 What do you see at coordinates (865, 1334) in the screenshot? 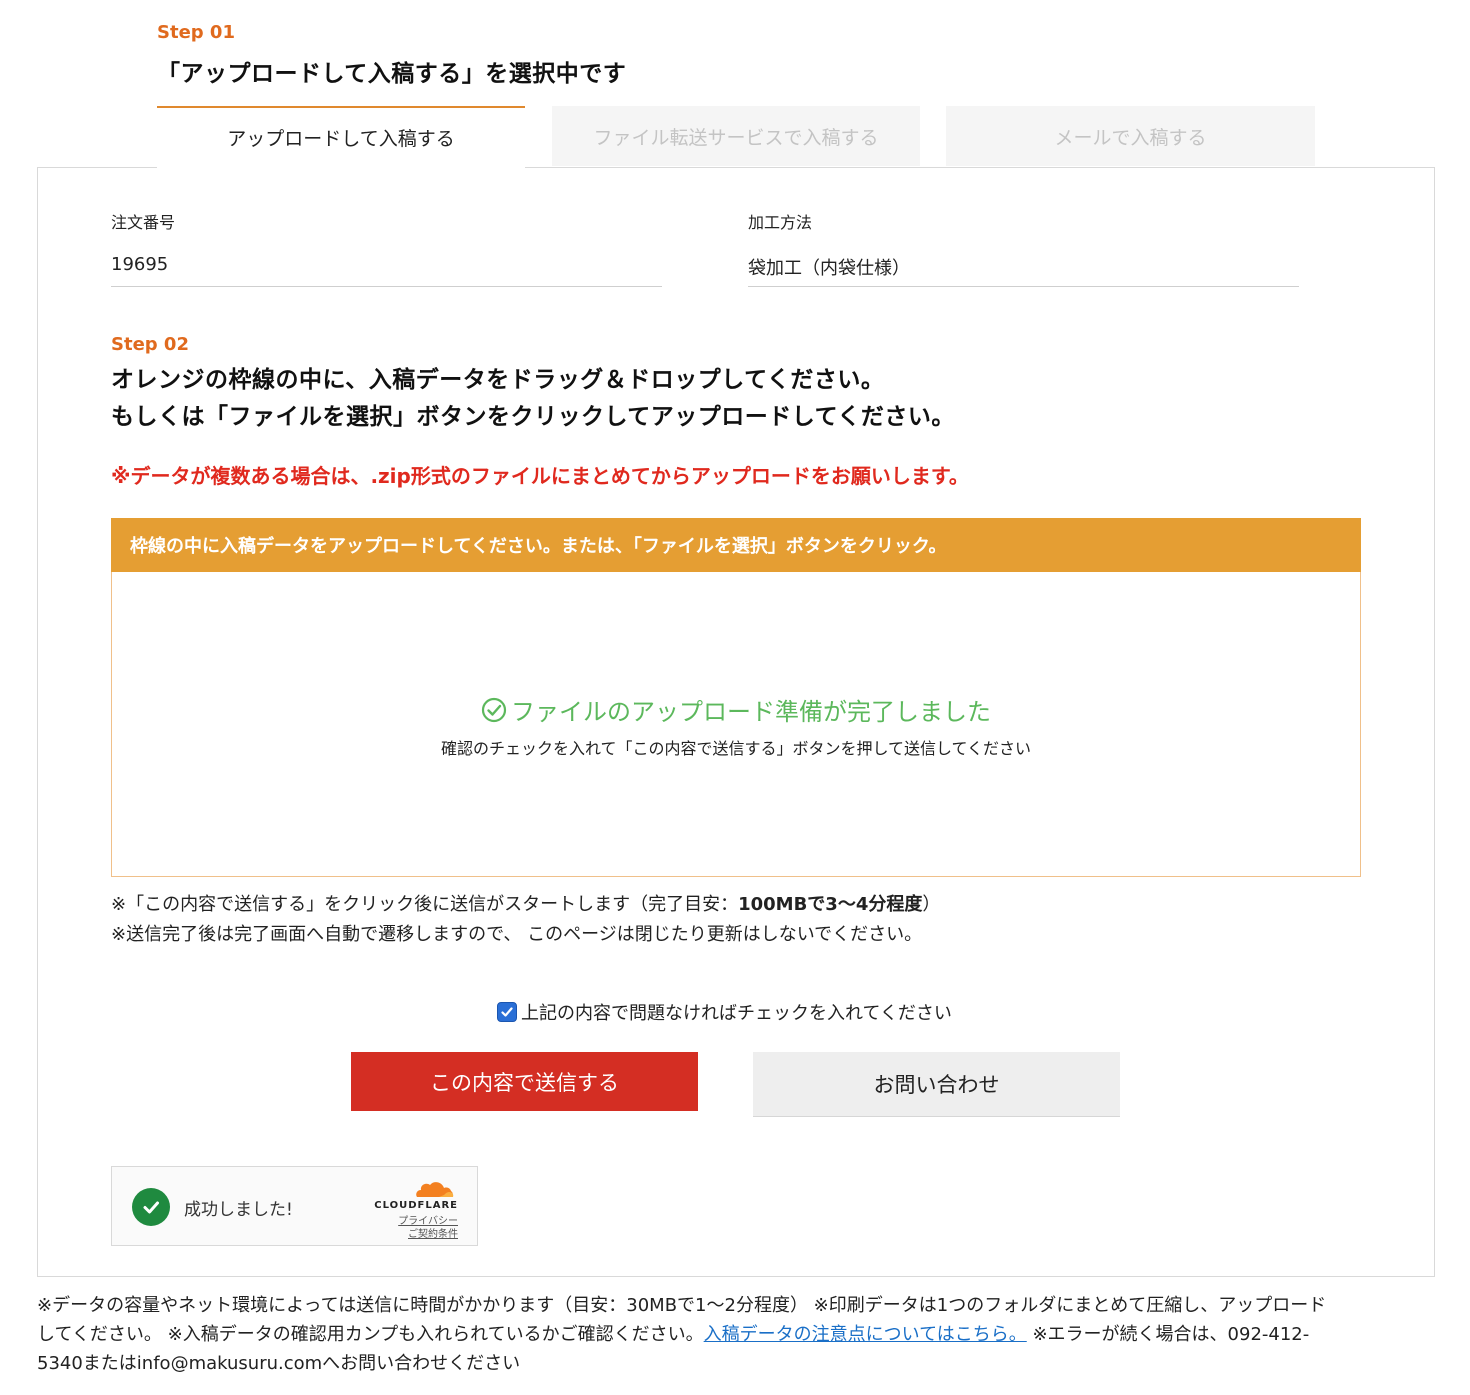
I see `submission-notes-link: 入稿データの注意点についてはこちら。` at bounding box center [865, 1334].